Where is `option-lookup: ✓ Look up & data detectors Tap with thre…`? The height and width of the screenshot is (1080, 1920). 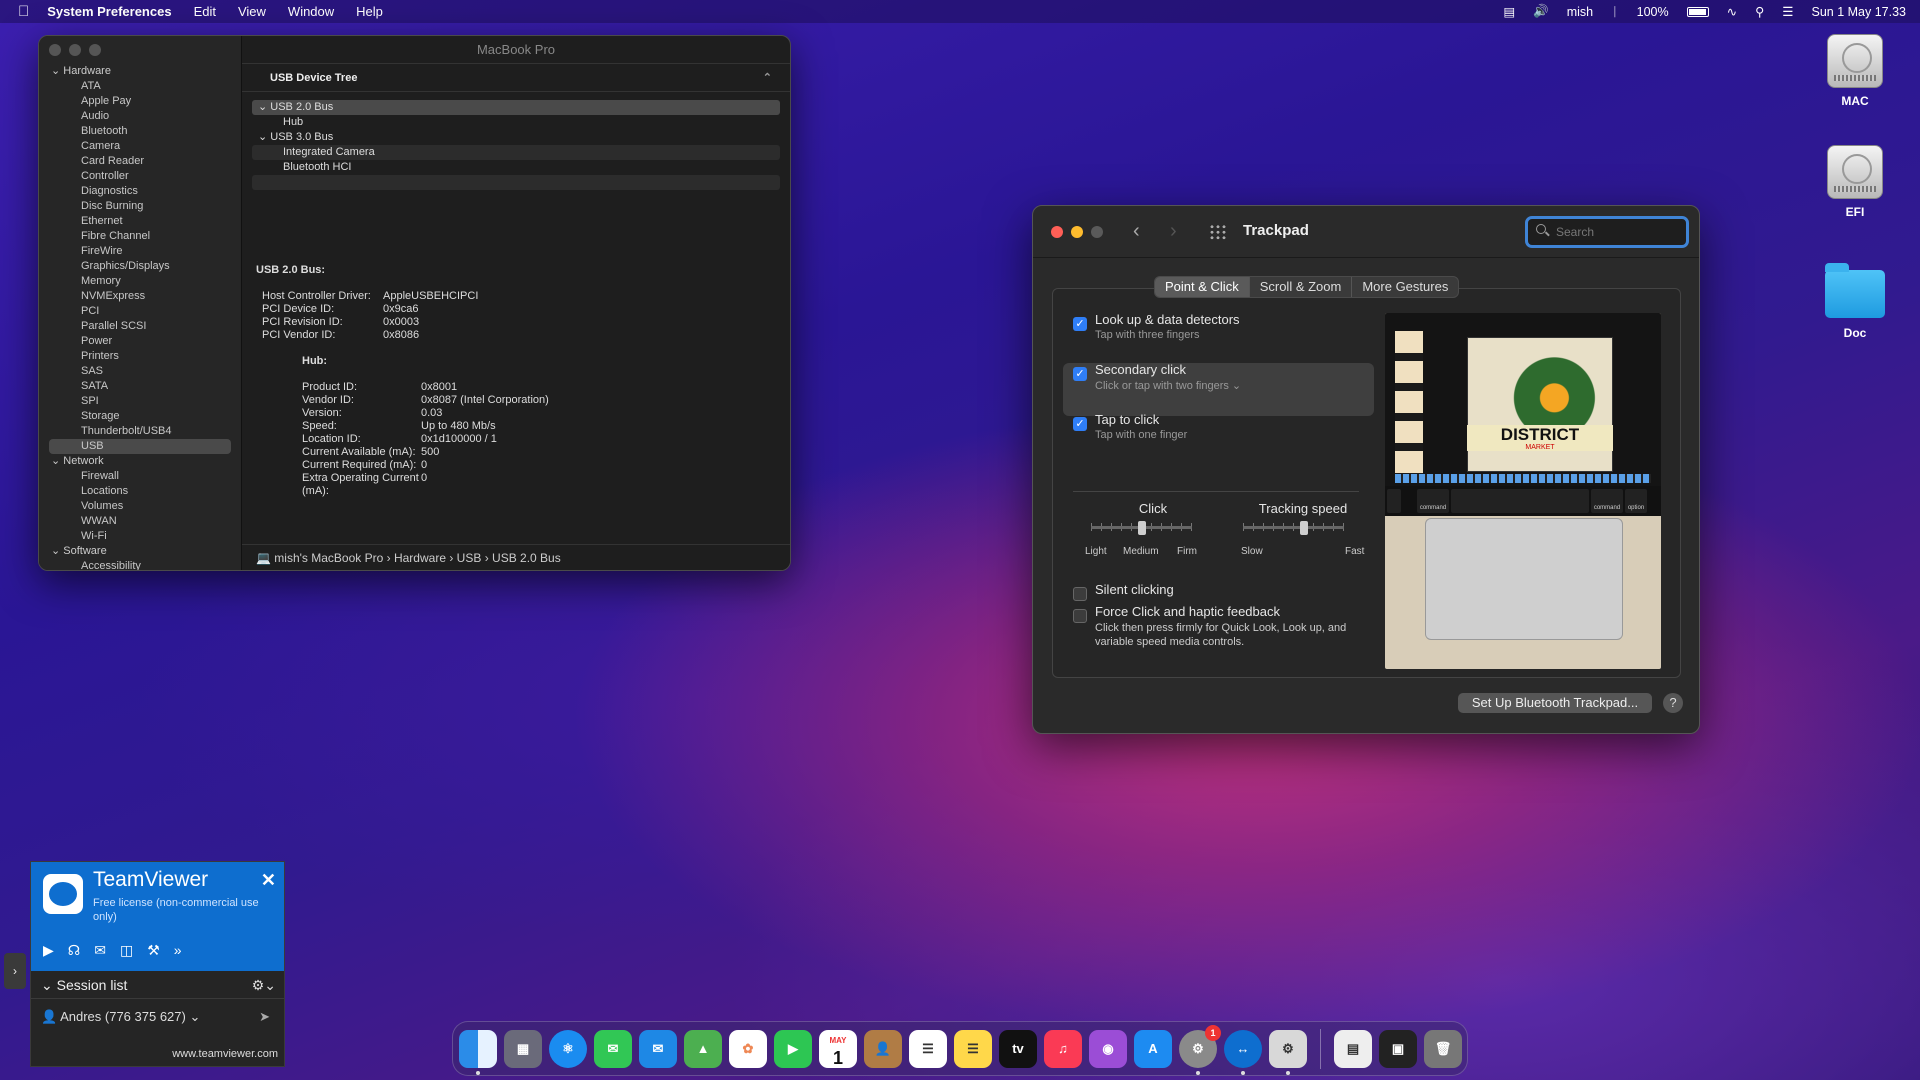 option-lookup: ✓ Look up & data detectors Tap with thre… is located at coordinates (1223, 326).